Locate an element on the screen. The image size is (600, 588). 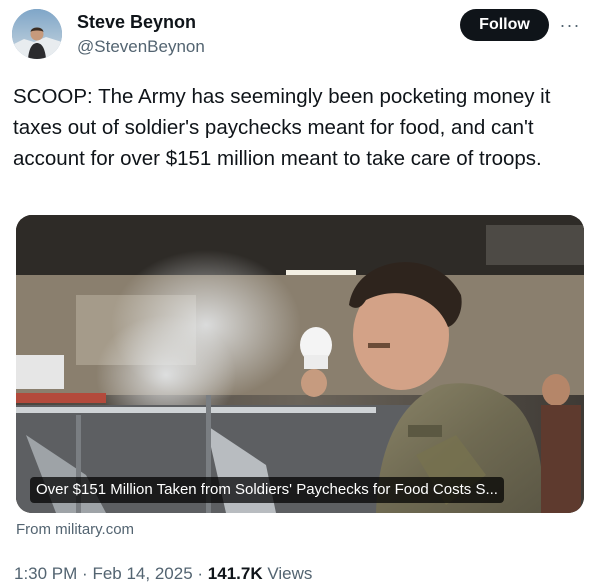
author-name: Steve Beynon is located at coordinates (136, 22).